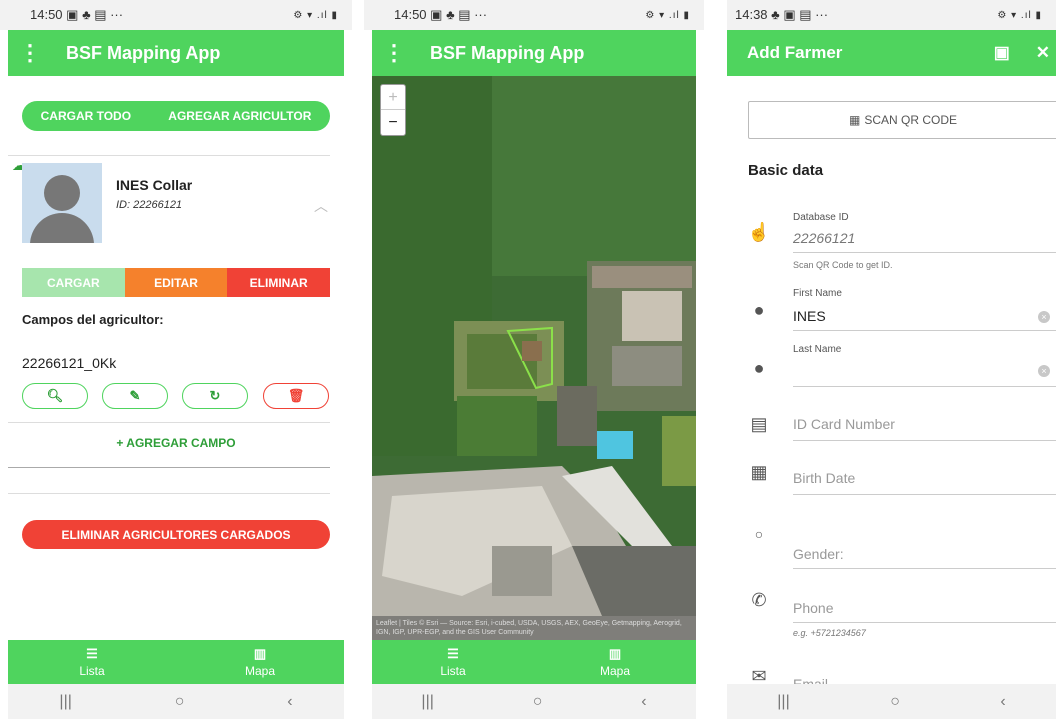  Describe the element at coordinates (239, 116) in the screenshot. I see `add-farmer-button: AGREGAR AGRICULTOR` at that location.